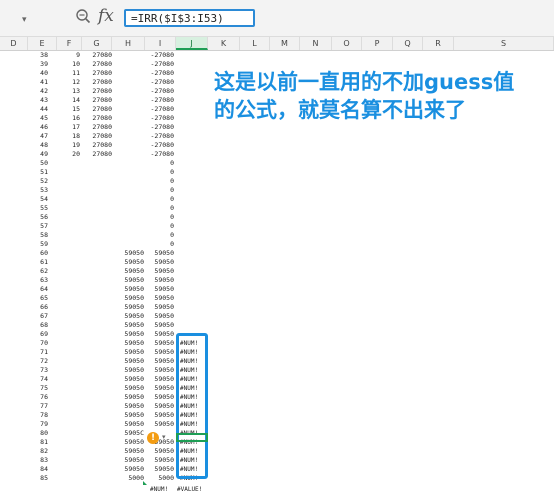 Image resolution: width=554 pixels, height=500 pixels. I want to click on cell-row-number: 38, so click(38, 55).